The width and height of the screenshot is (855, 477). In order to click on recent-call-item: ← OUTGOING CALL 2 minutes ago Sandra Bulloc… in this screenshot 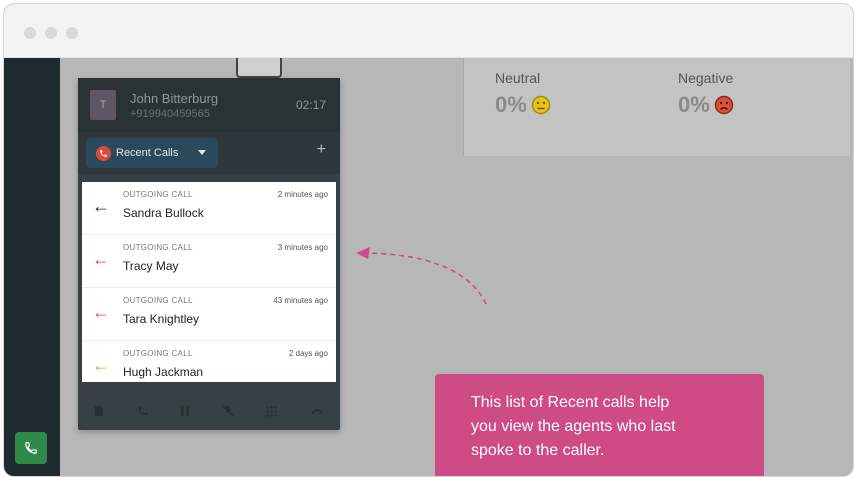, I will do `click(209, 208)`.